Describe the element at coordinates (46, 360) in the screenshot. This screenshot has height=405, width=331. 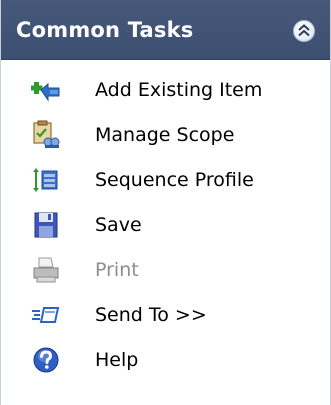
I see `help-icon` at that location.